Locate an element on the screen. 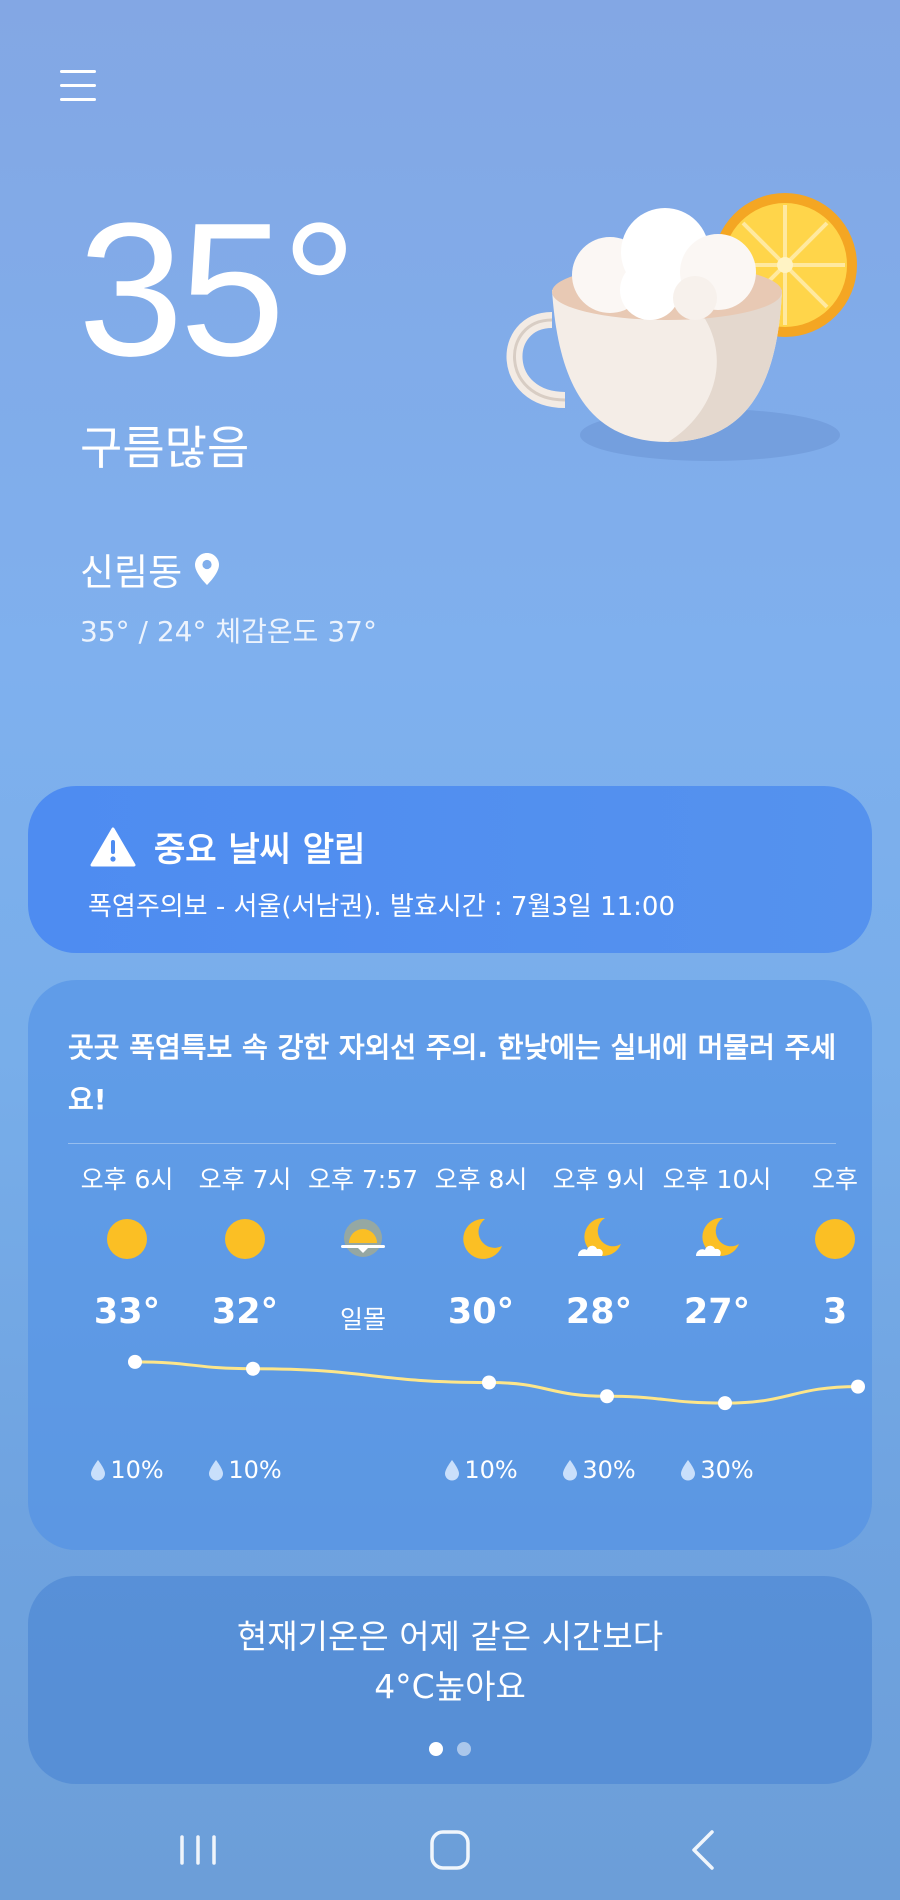  alert-body: 폭염주의보 - 서울(서남권). 발효시간 : 7월3일 11:00 is located at coordinates (382, 907).